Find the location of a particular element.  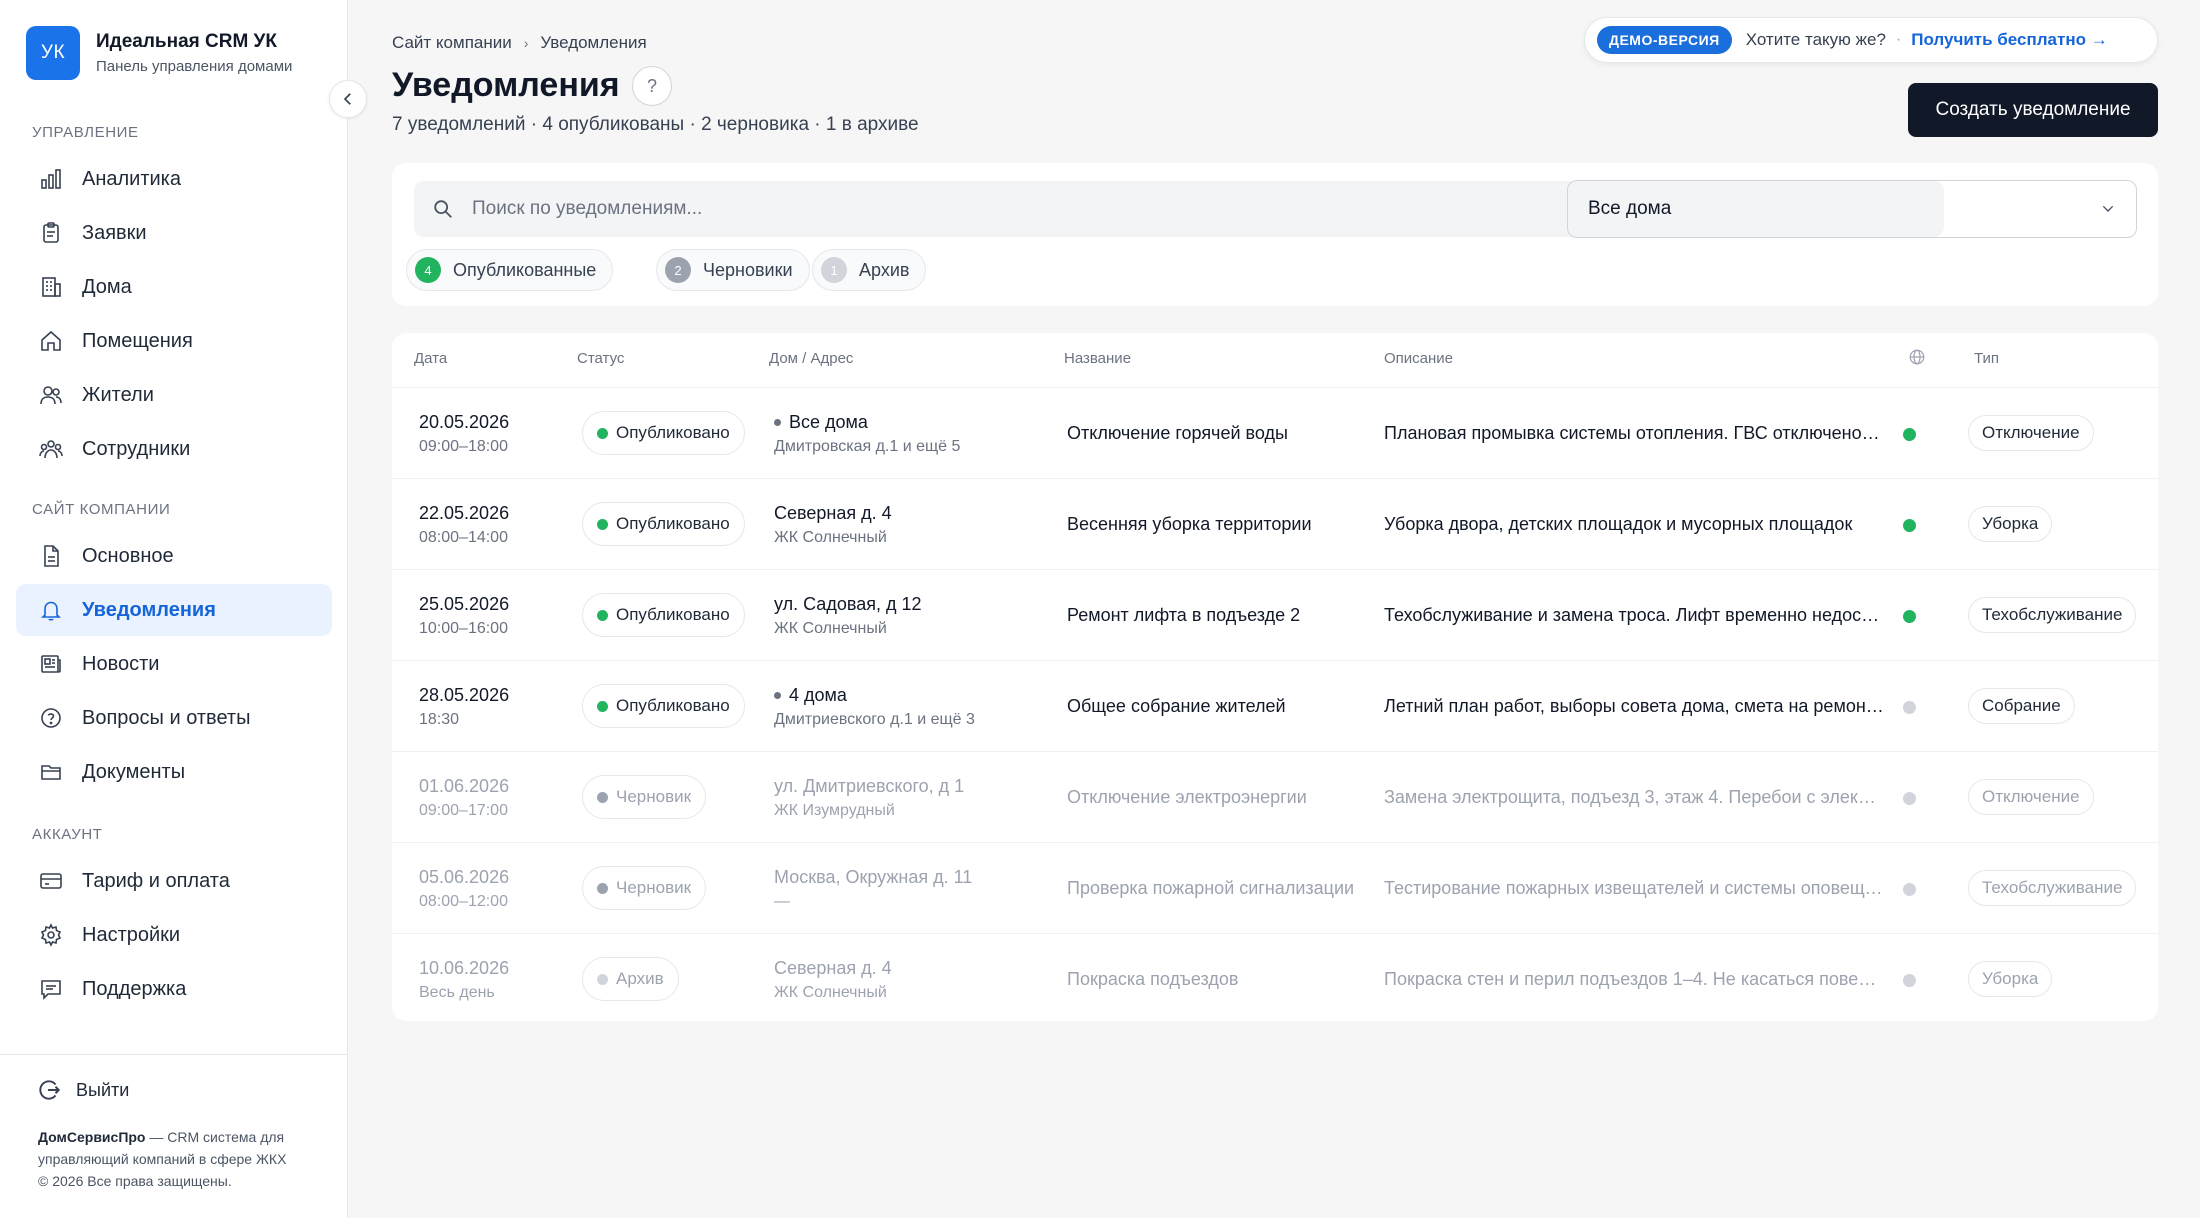

notification-name: Отключение электроэнергии is located at coordinates (1187, 797).